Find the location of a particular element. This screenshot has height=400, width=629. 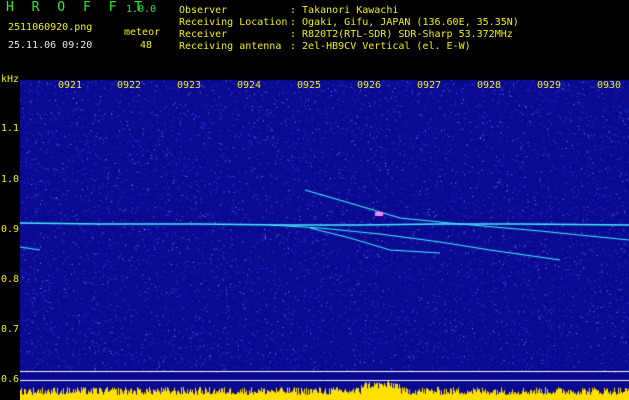

antenna-label: Receiving antenna is located at coordinates (230, 46).